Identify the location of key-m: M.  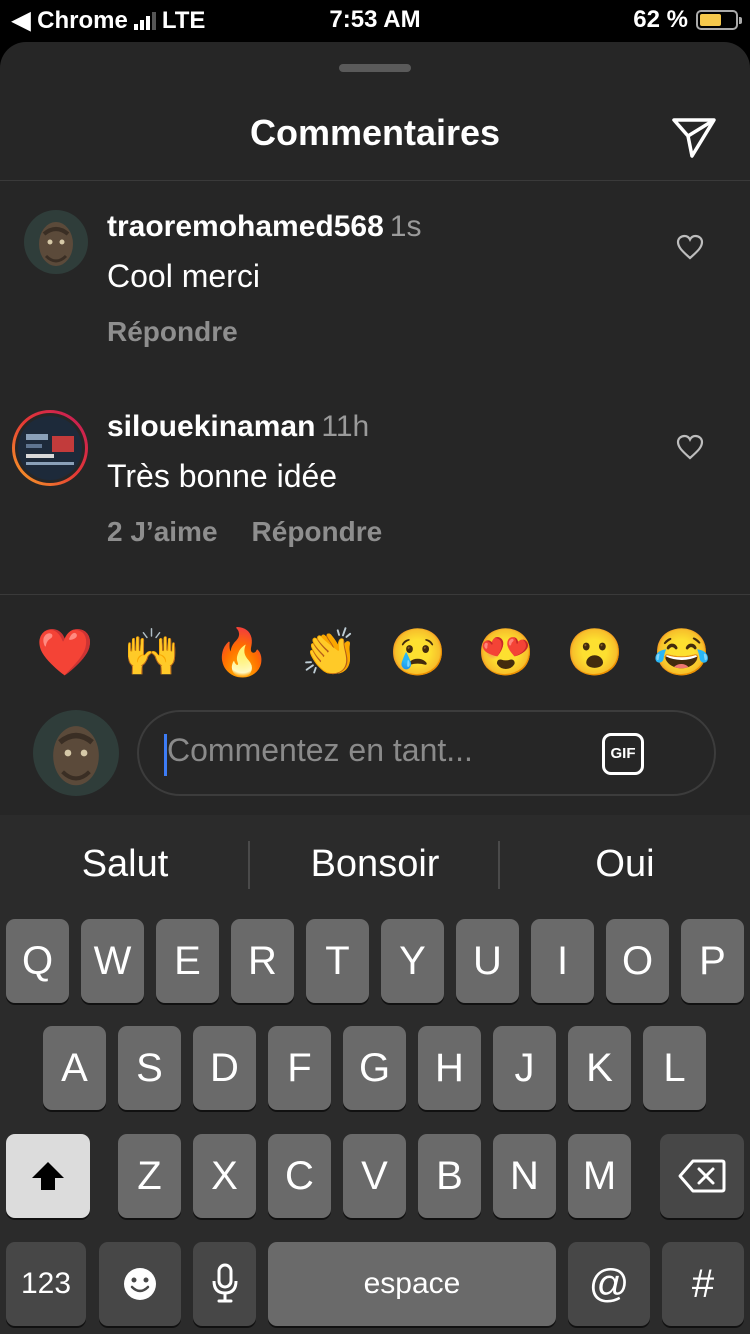
(599, 1176).